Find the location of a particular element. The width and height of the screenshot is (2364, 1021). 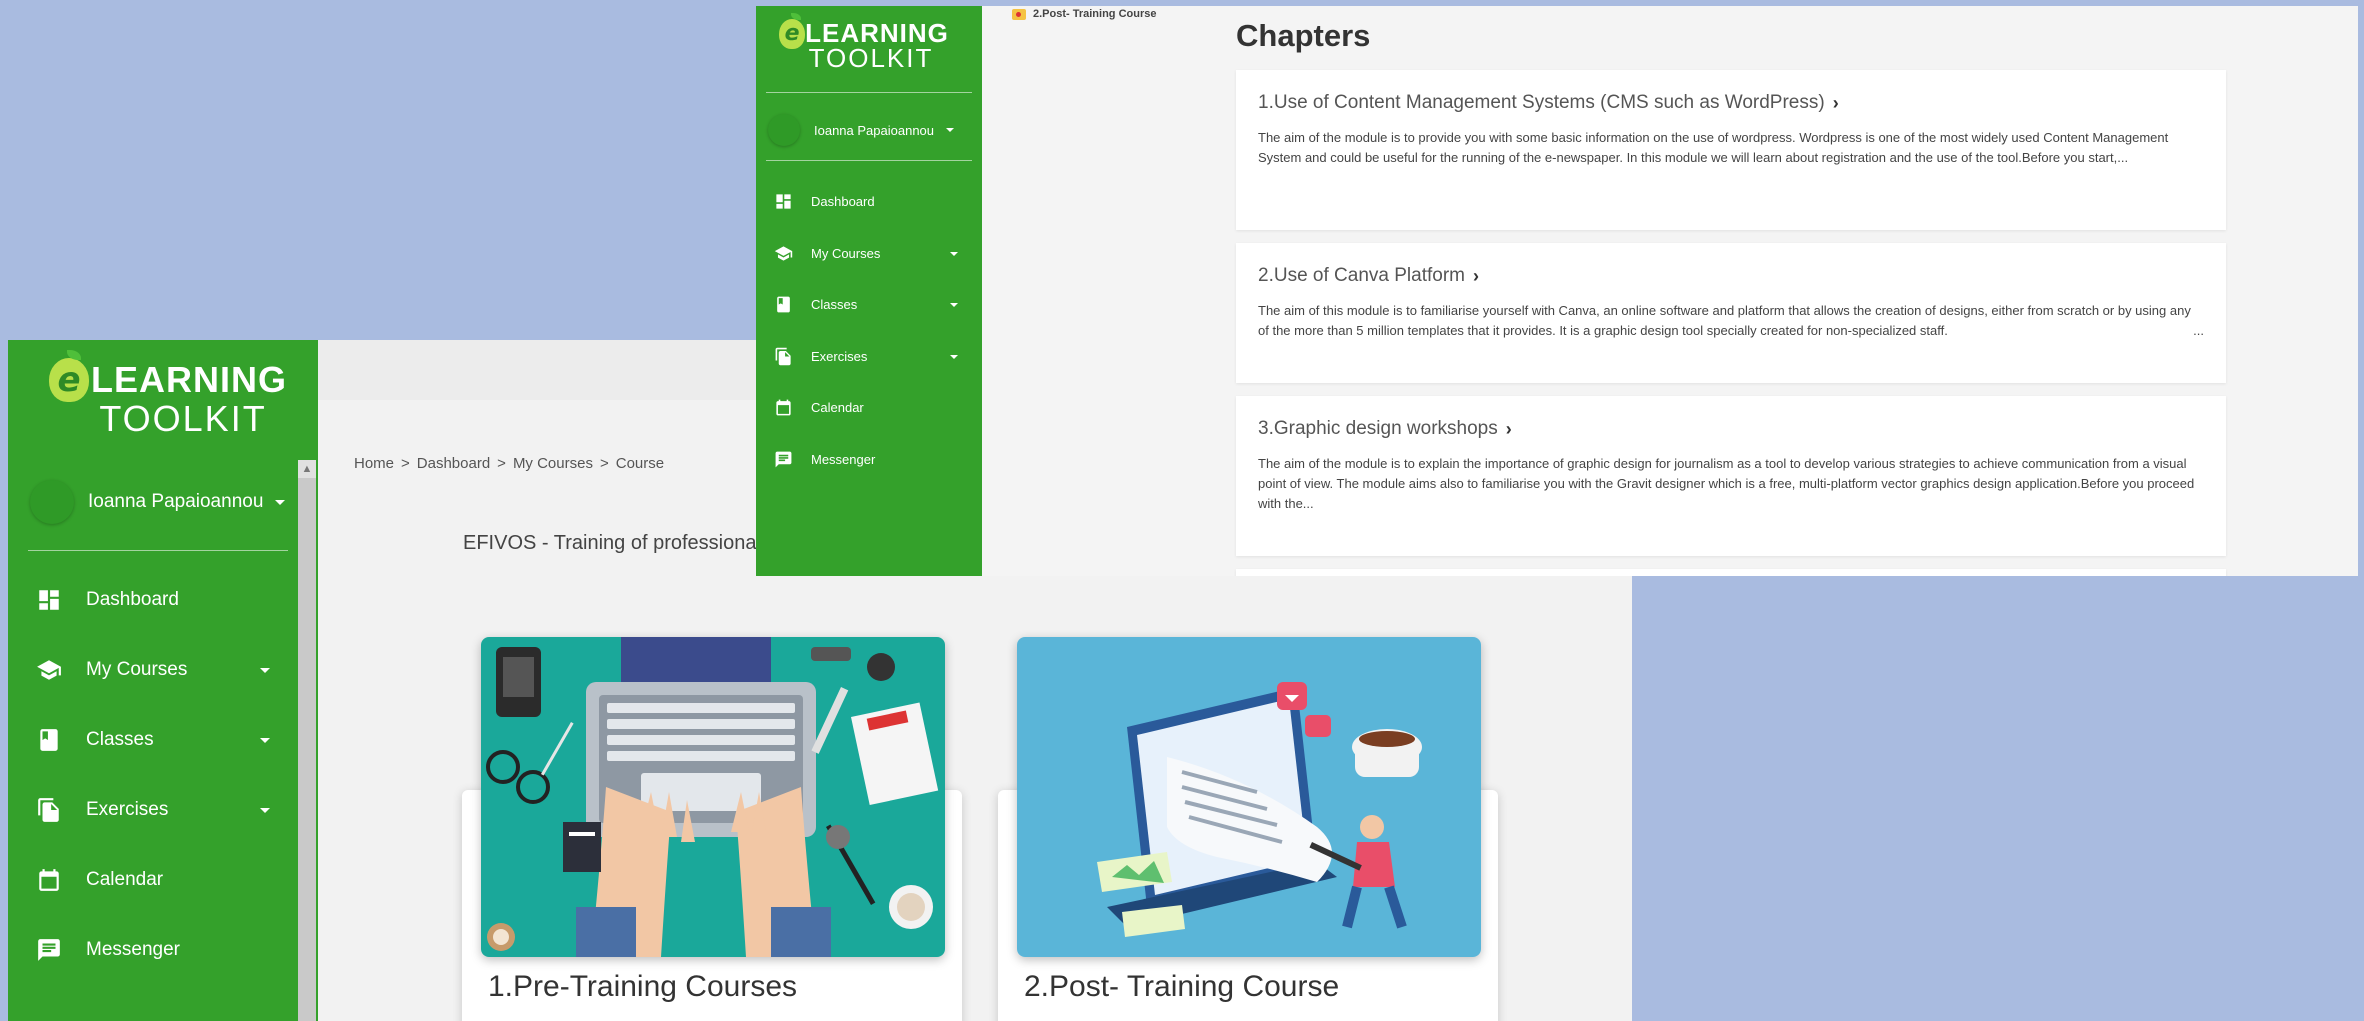

sidebar-scrollbar: ▲ is located at coordinates (307, 740).